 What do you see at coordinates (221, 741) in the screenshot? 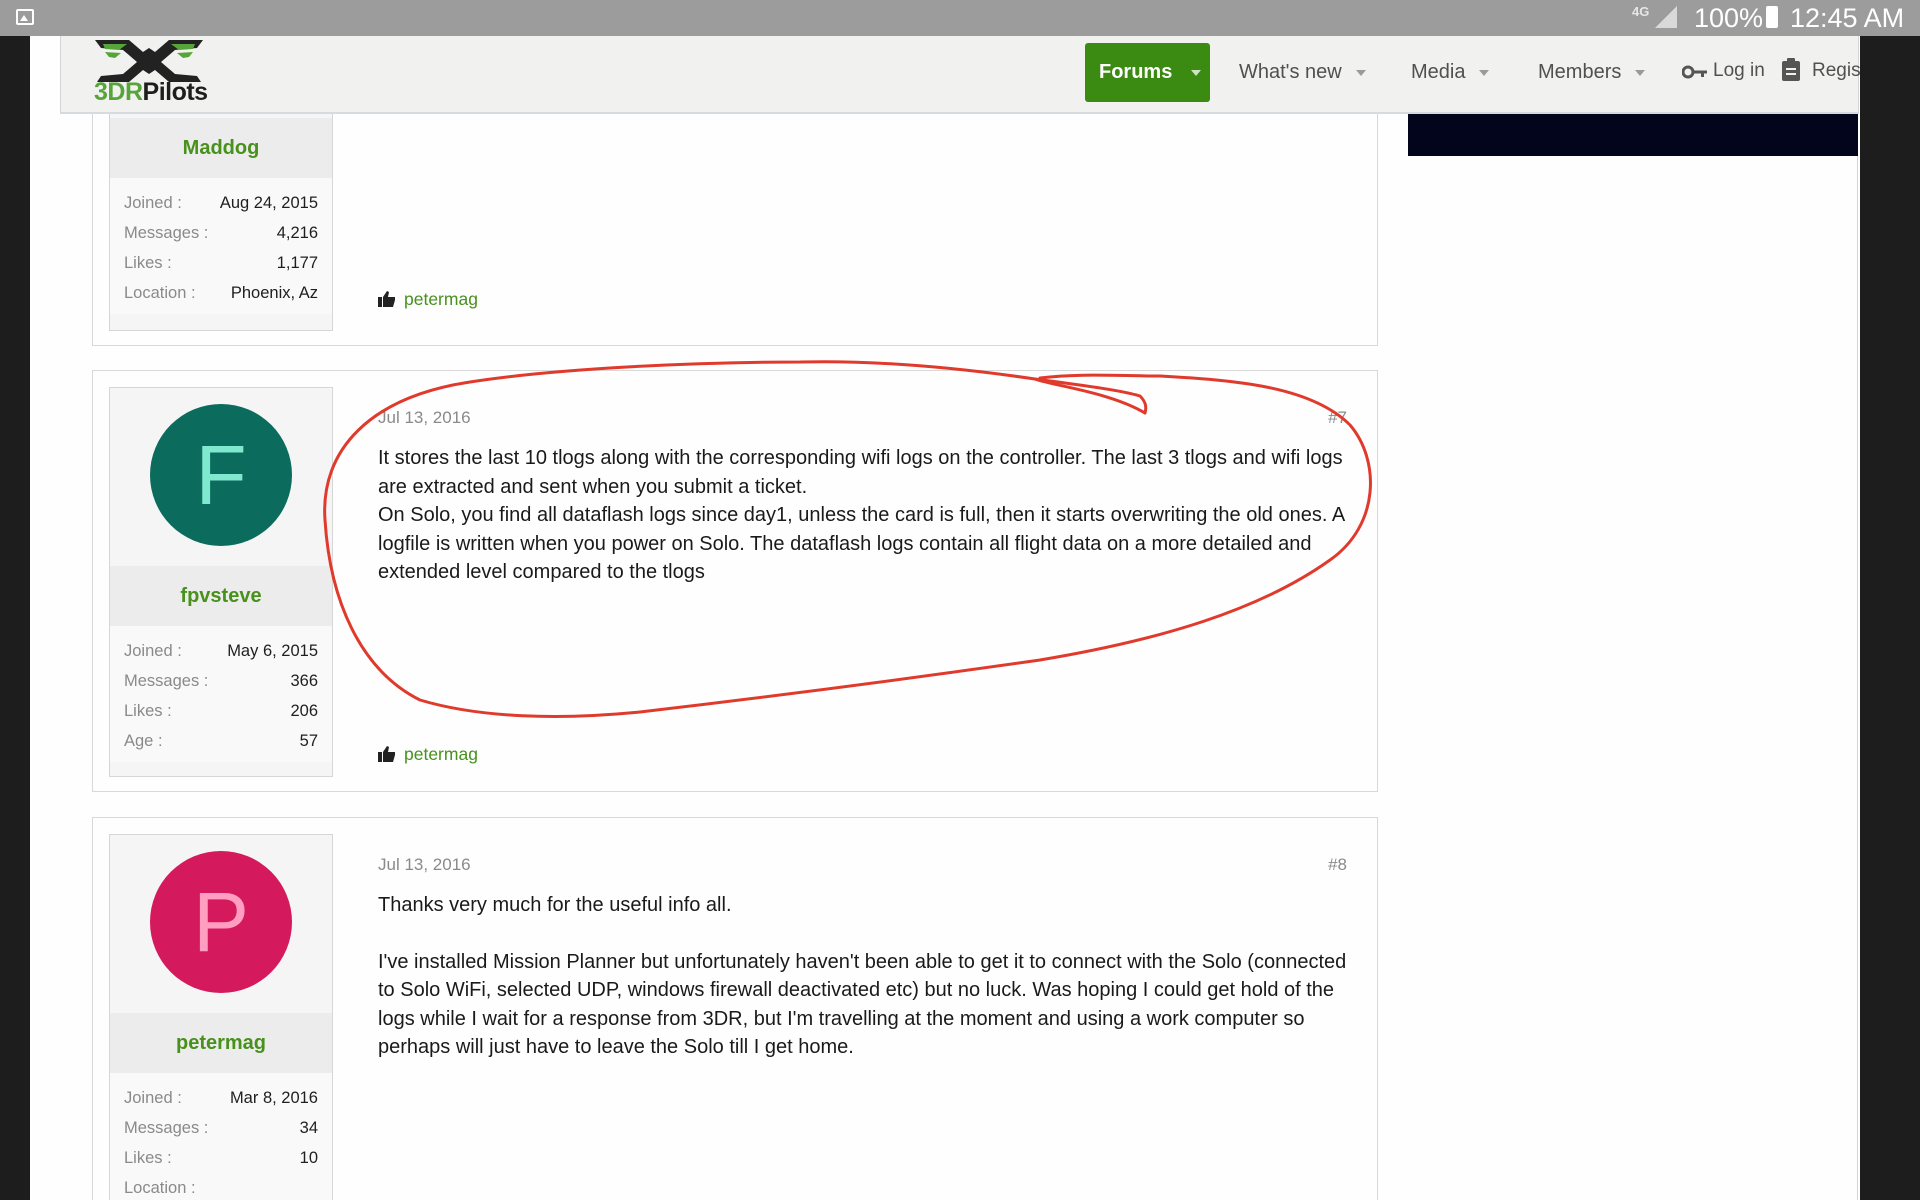
I see `stat-row: Age :57` at bounding box center [221, 741].